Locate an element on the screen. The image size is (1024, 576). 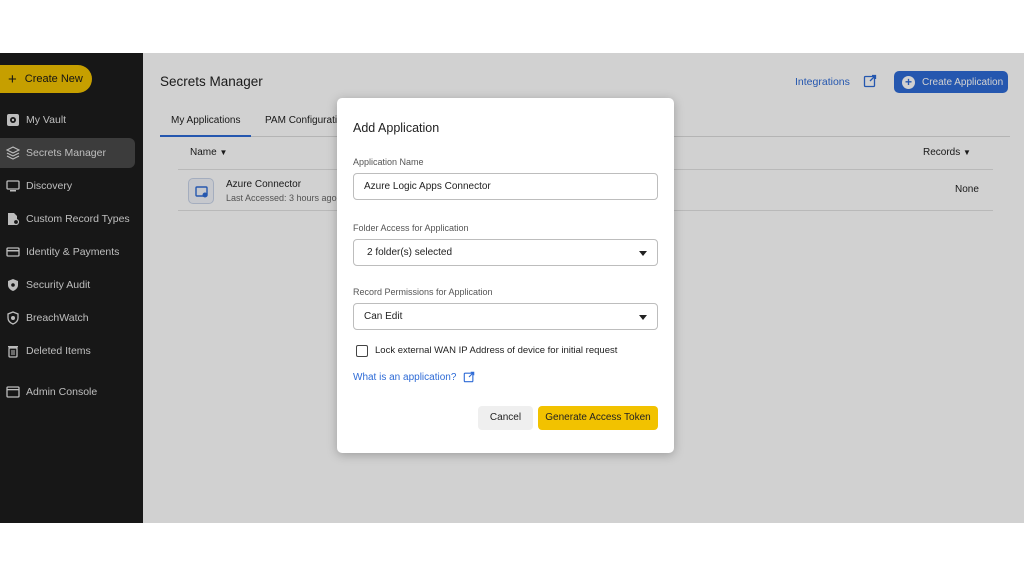
dialog-title: Add Application is located at coordinates (396, 128).